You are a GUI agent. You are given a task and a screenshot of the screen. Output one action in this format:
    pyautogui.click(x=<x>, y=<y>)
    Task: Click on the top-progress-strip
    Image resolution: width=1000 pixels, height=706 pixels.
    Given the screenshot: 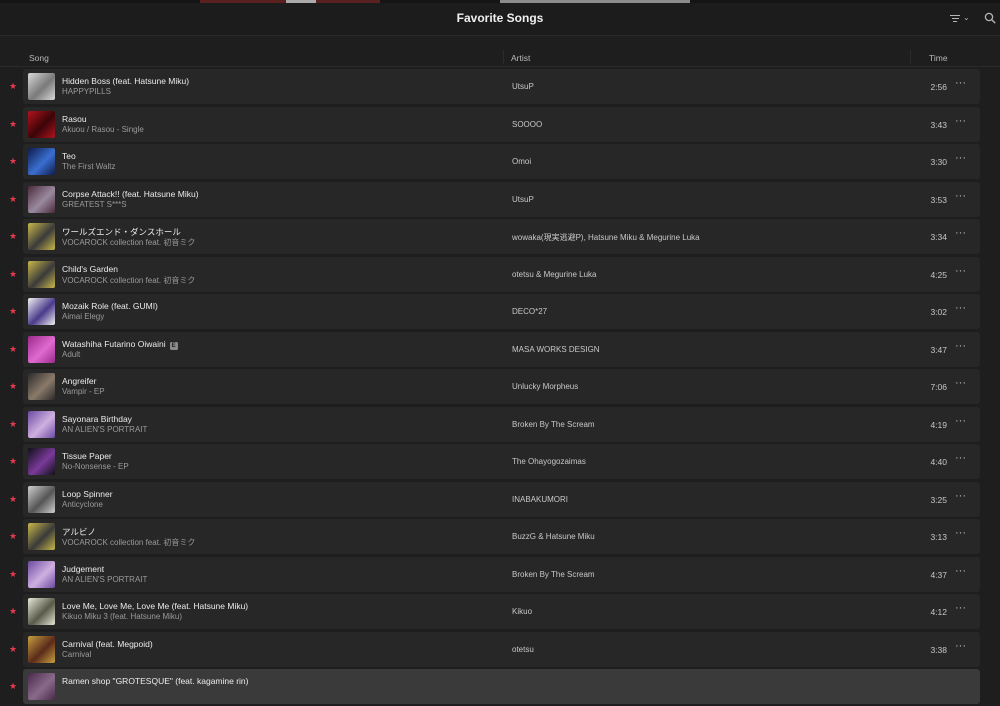 What is the action you would take?
    pyautogui.click(x=500, y=1)
    